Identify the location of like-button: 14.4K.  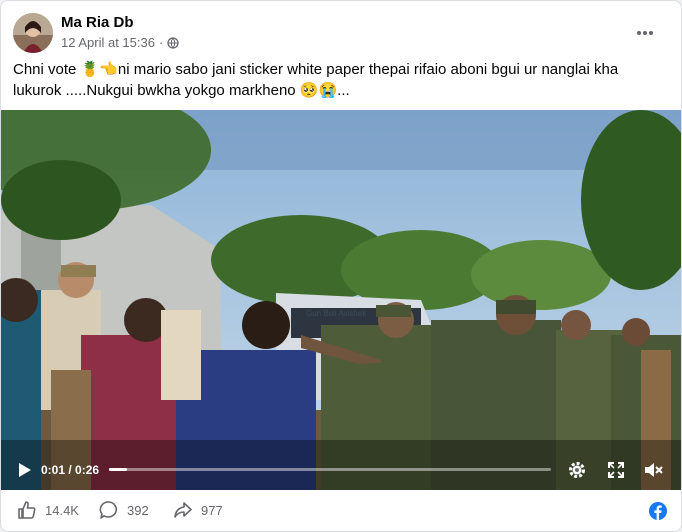
(48, 510).